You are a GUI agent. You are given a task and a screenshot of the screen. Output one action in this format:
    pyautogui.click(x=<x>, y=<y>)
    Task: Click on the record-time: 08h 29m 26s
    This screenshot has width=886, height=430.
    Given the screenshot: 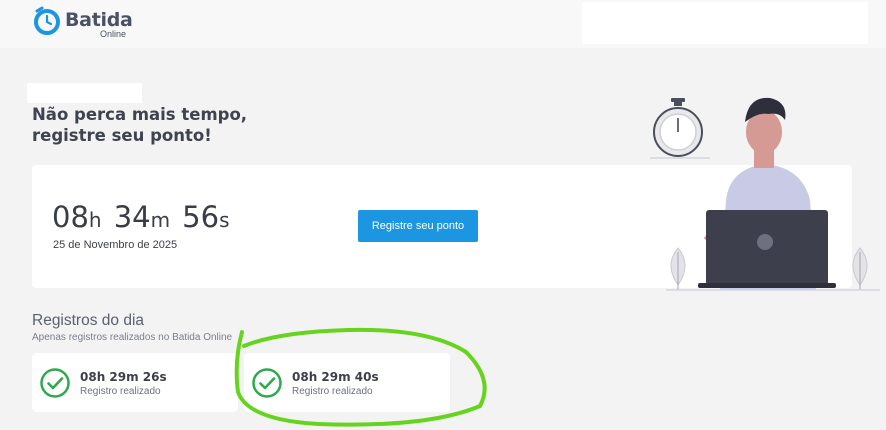 What is the action you would take?
    pyautogui.click(x=123, y=377)
    